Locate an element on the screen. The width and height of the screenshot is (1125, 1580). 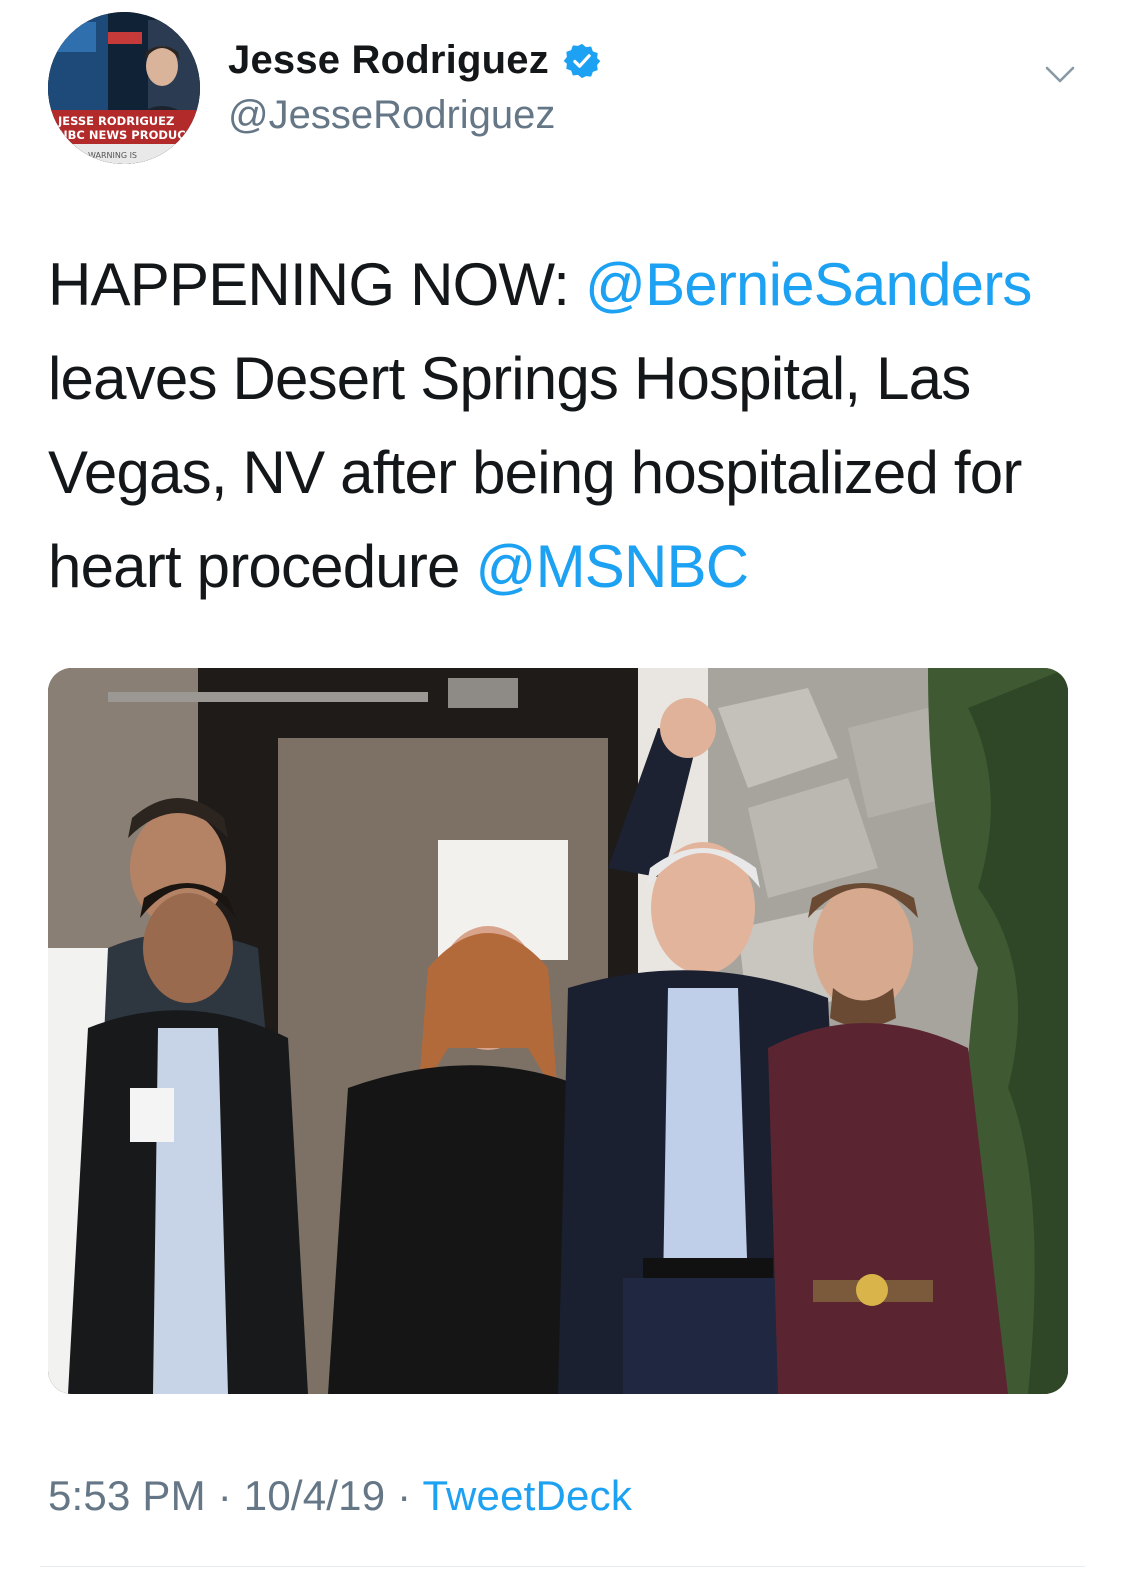
tweet-meta: 5:53 PM · 10/4/19 · TweetDeck is located at coordinates (340, 1496).